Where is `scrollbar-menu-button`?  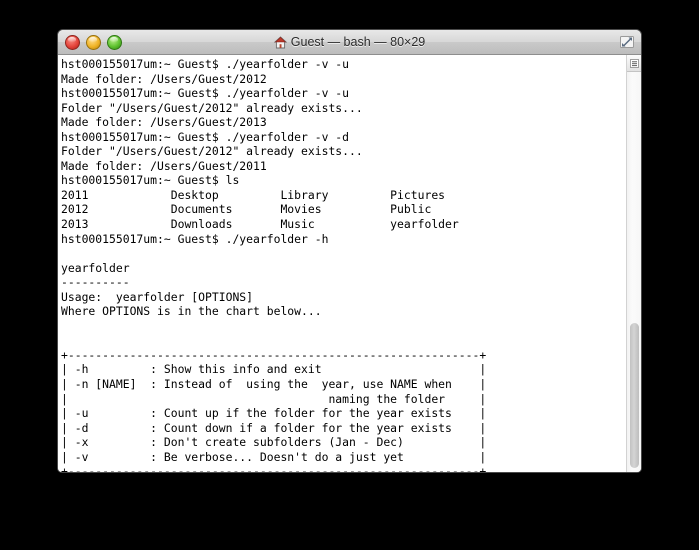 scrollbar-menu-button is located at coordinates (634, 63).